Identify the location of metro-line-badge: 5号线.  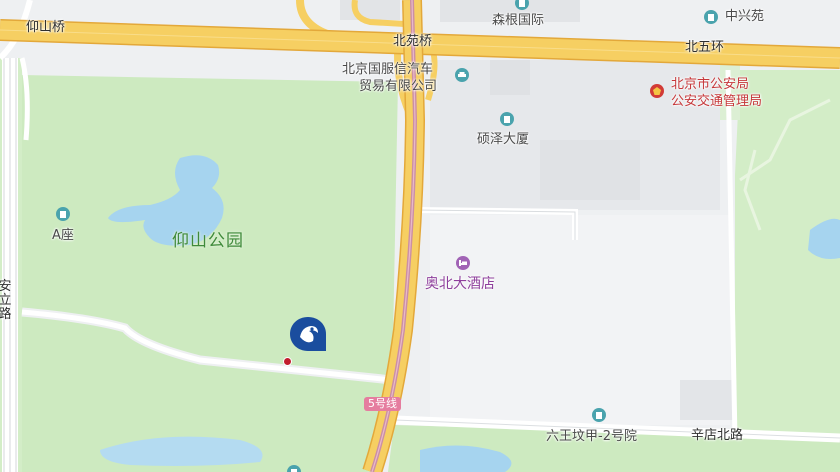
(382, 404).